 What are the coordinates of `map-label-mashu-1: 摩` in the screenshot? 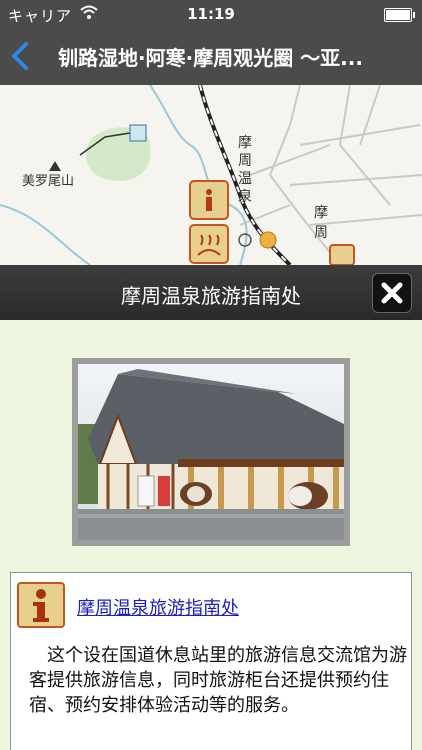 It's located at (321, 212).